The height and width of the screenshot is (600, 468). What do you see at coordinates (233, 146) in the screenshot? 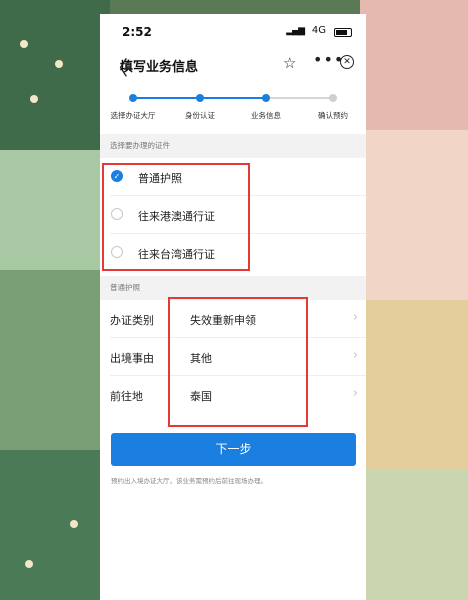
I see `section-header-documents: 选择要办理的证件` at bounding box center [233, 146].